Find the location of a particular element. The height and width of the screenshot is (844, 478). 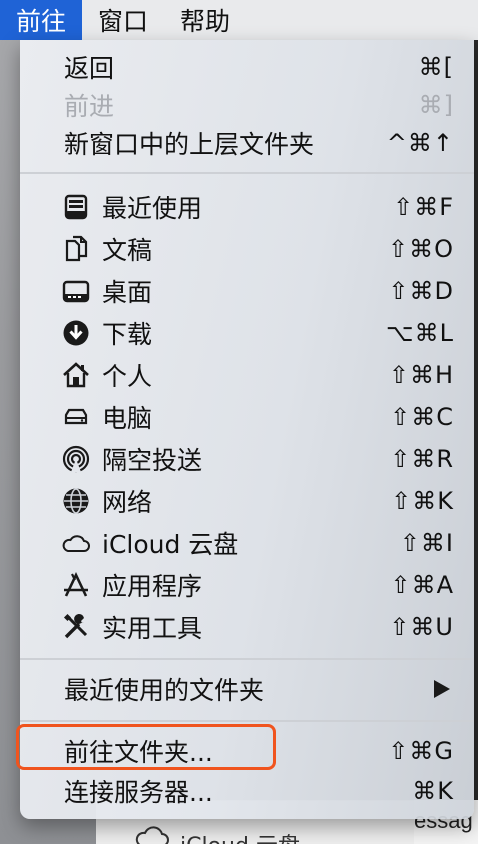

menu-item-recent-folders: 最近使用的文件夹 is located at coordinates (247, 689).